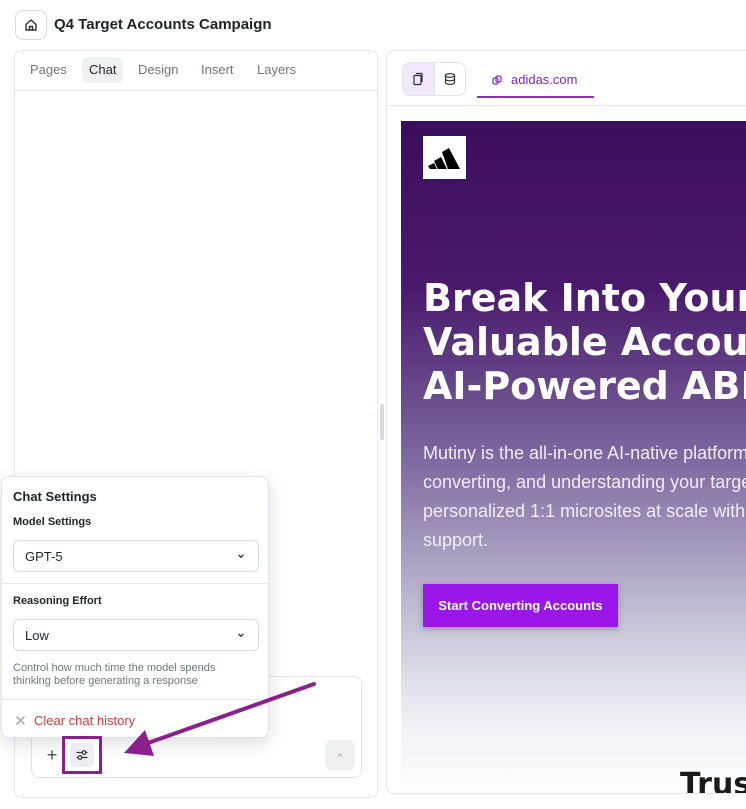 The image size is (746, 809). What do you see at coordinates (85, 720) in the screenshot?
I see `clear-chat-history-label: Clear chat history` at bounding box center [85, 720].